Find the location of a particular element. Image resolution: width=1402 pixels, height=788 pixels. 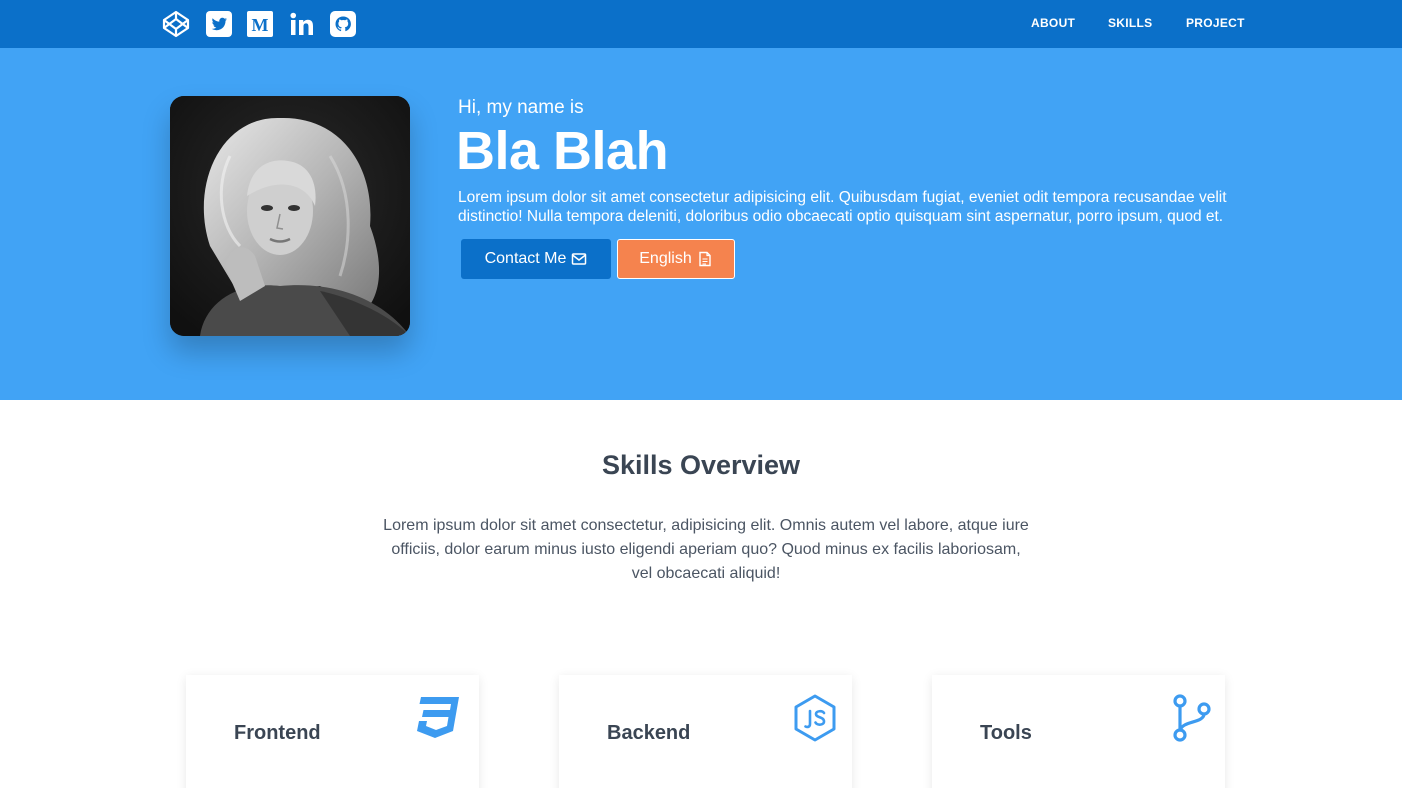

skill-card-title: Tools is located at coordinates (1006, 733).